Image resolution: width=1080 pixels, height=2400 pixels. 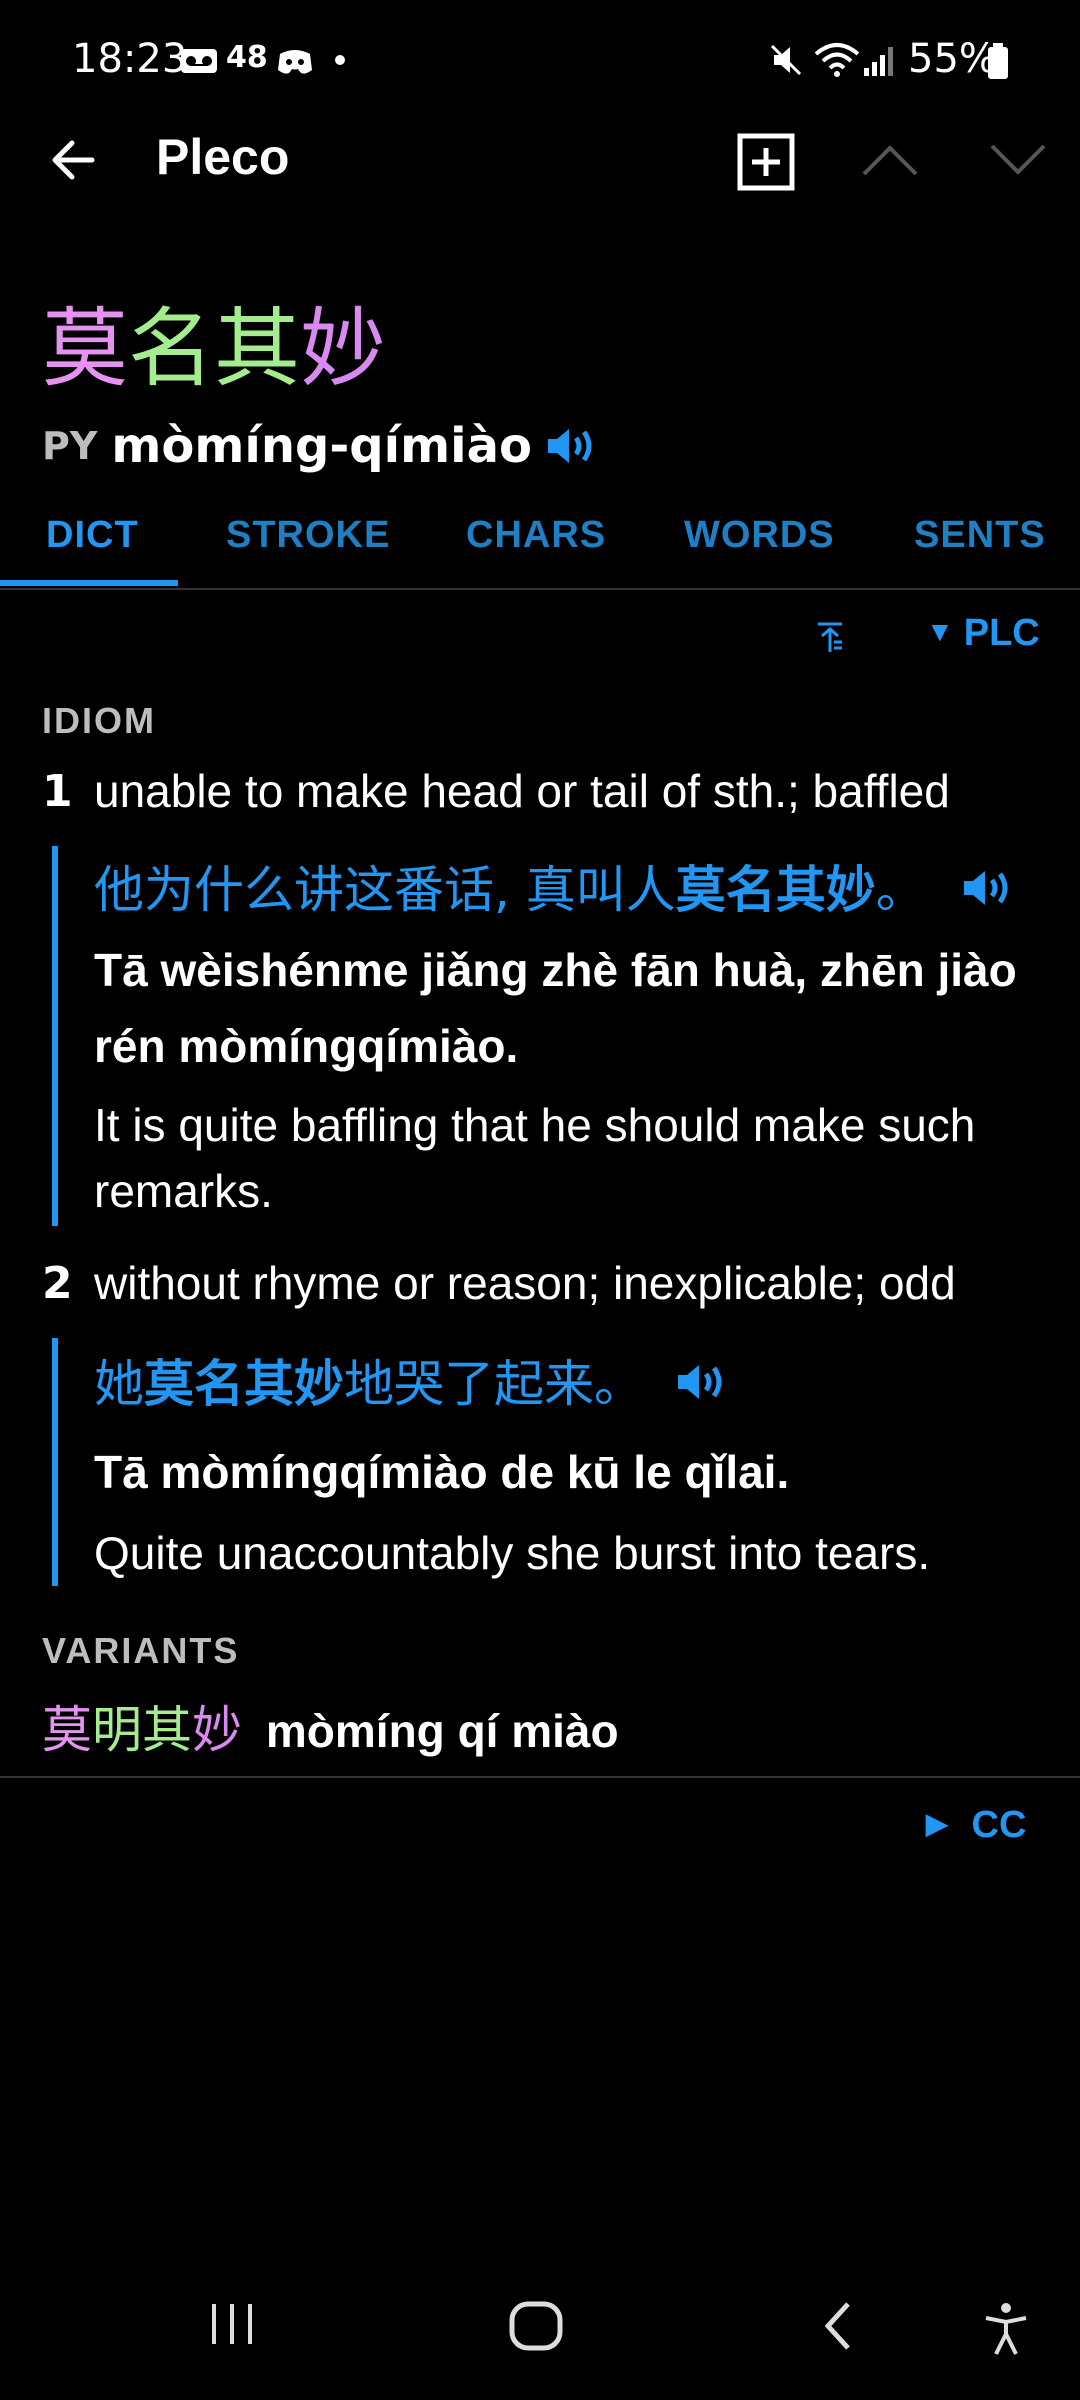 I want to click on pinyin-row: PY mòmíng-qímiào, so click(x=320, y=446).